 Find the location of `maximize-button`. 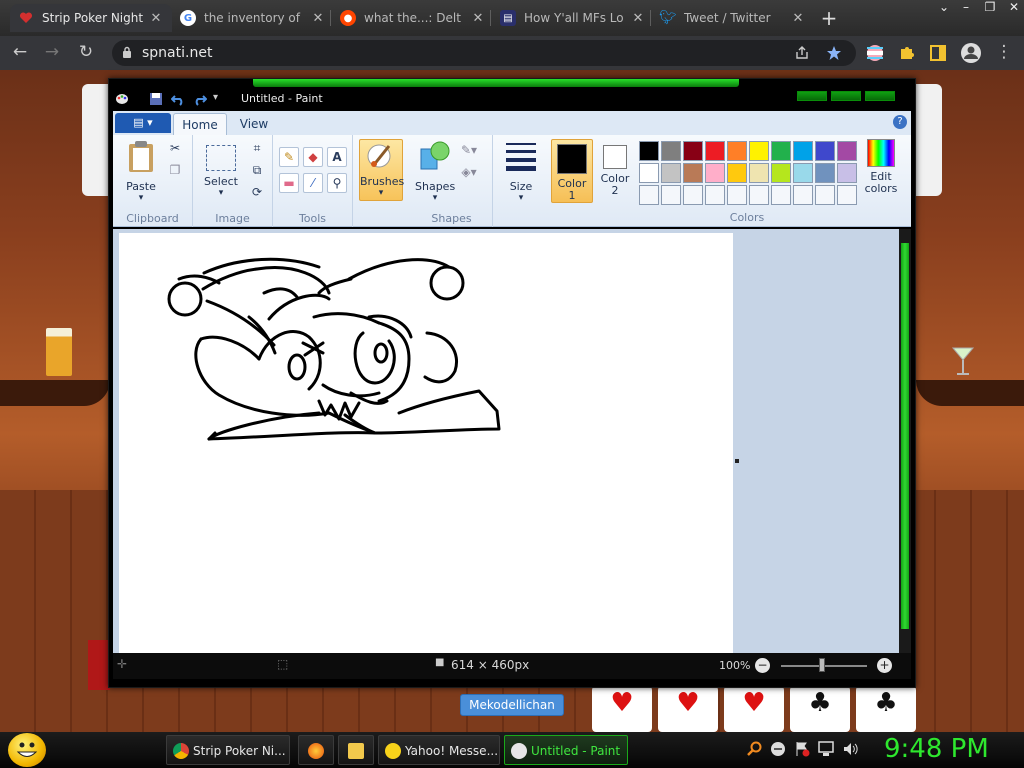

maximize-button is located at coordinates (846, 96).